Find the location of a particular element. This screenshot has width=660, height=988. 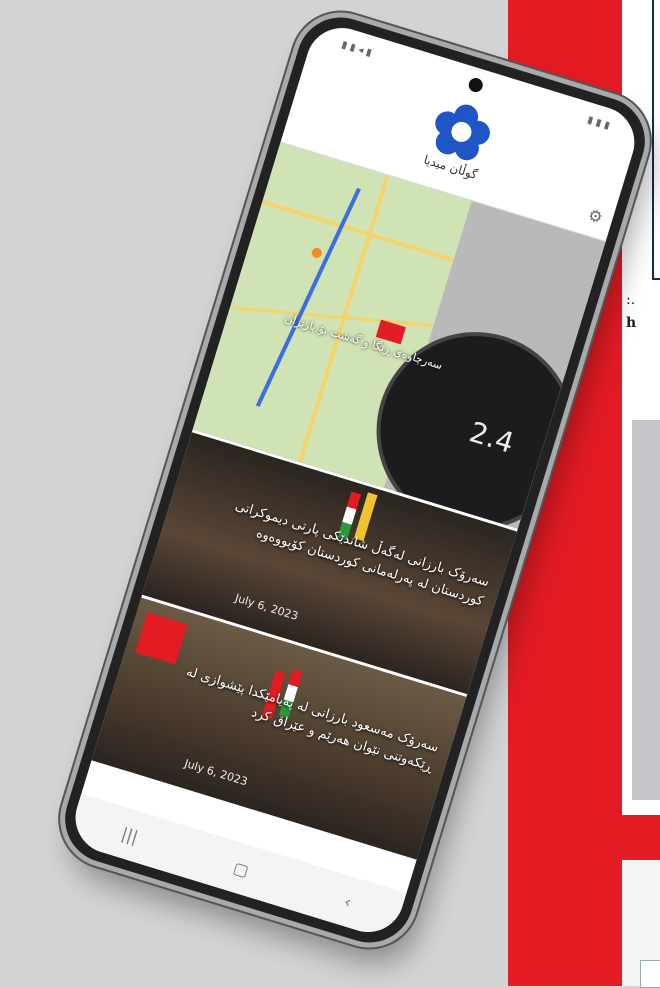

red-bar is located at coordinates (617, 832).